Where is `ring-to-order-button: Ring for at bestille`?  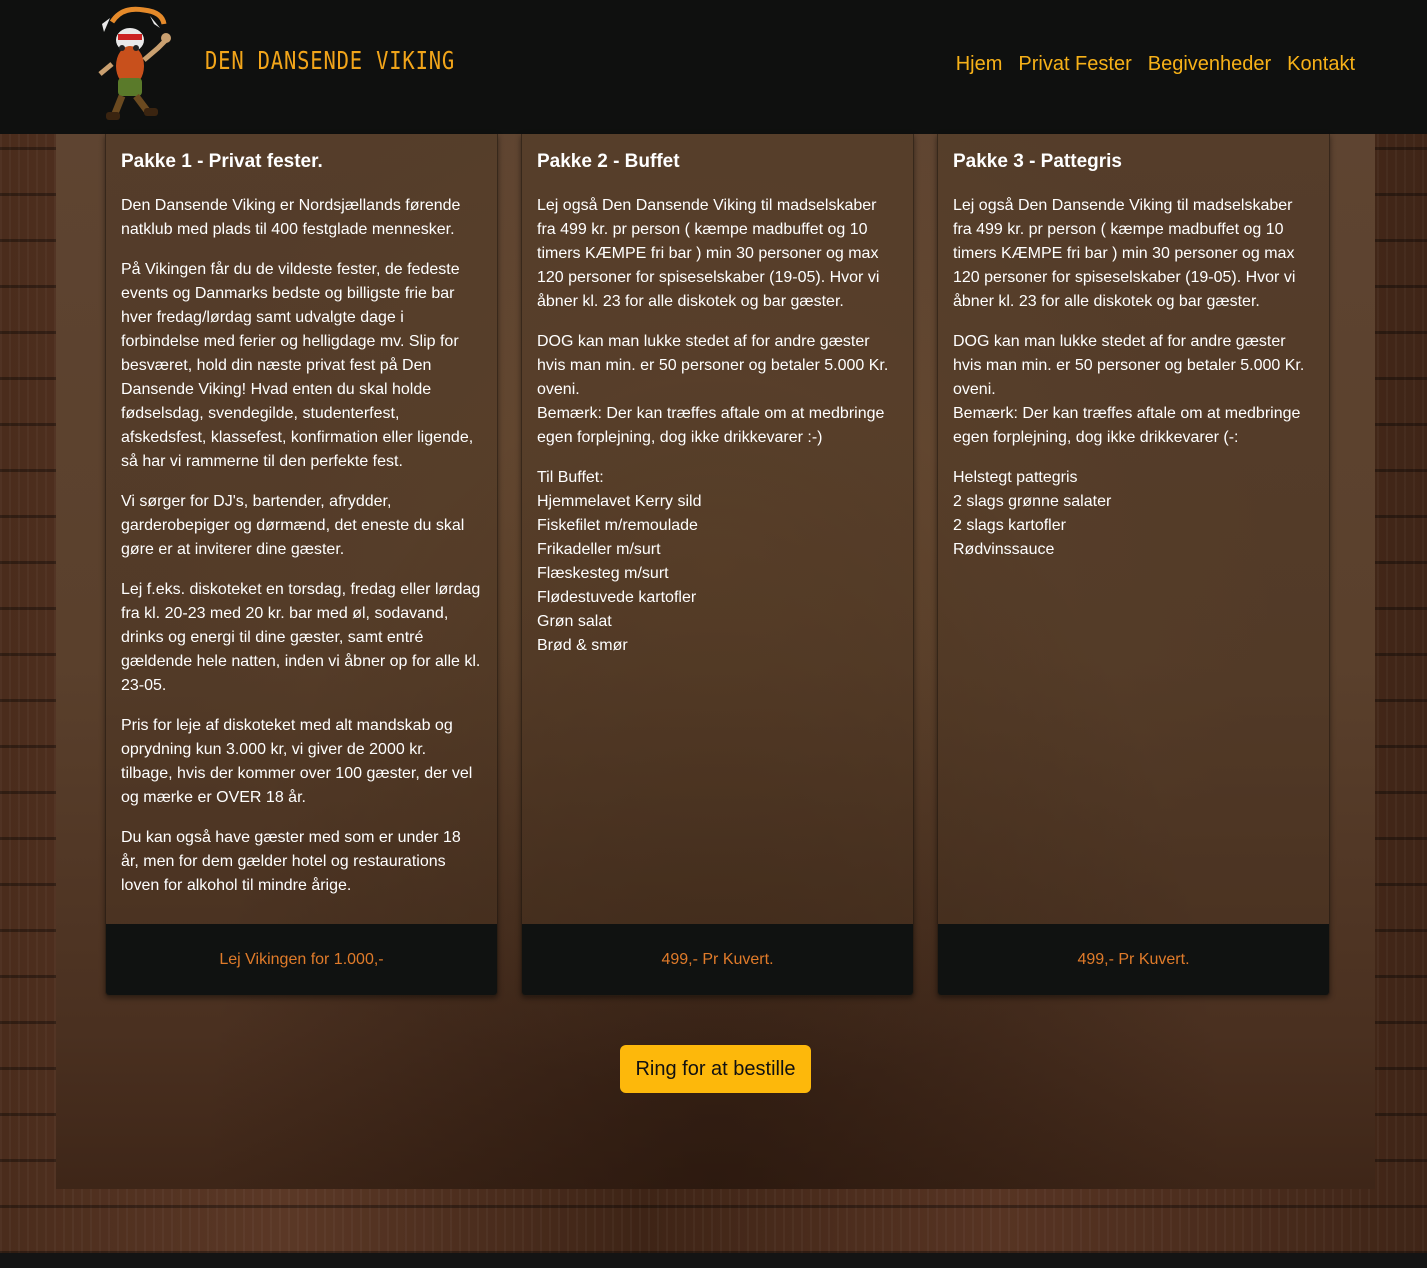 ring-to-order-button: Ring for at bestille is located at coordinates (715, 1069).